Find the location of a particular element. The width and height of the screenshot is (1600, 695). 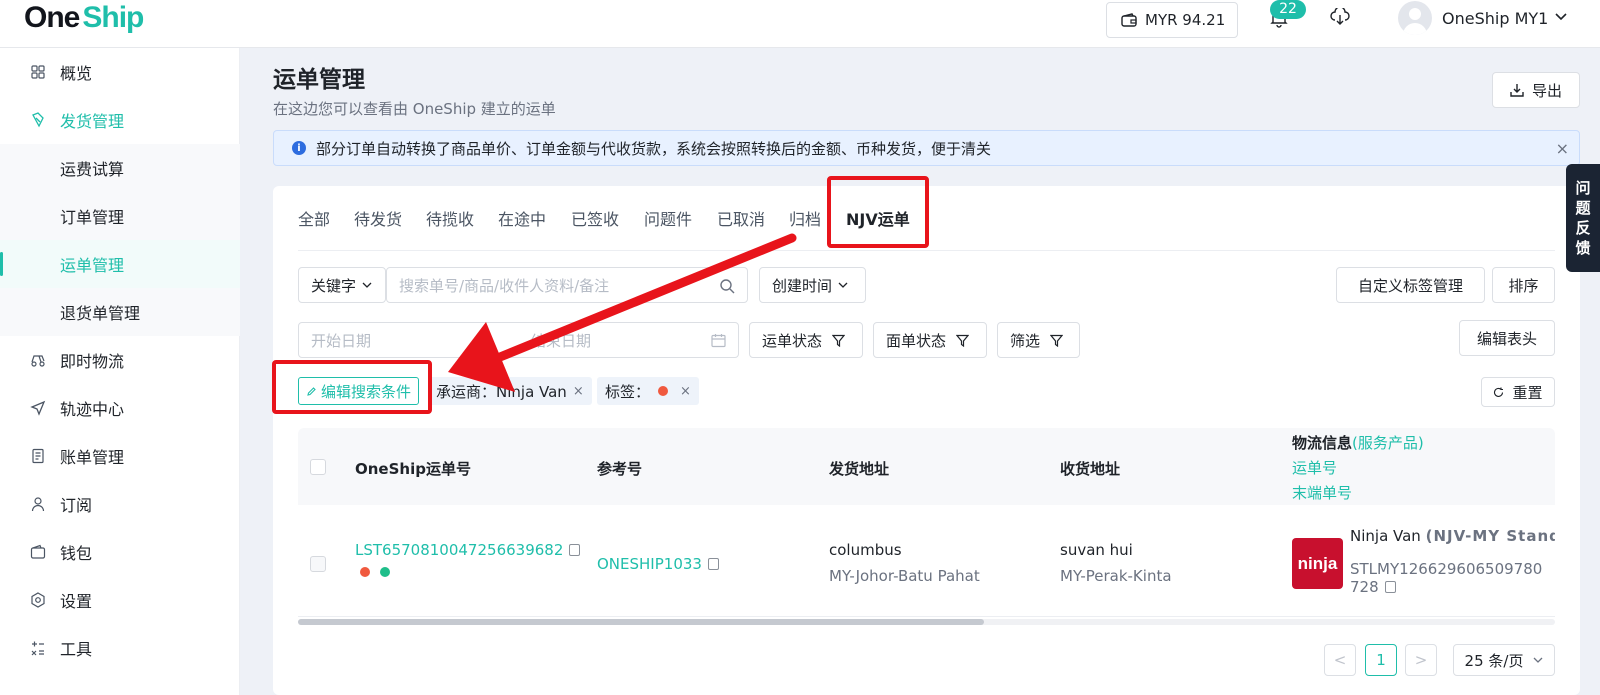

highlight-box-edit-search is located at coordinates (352, 387).